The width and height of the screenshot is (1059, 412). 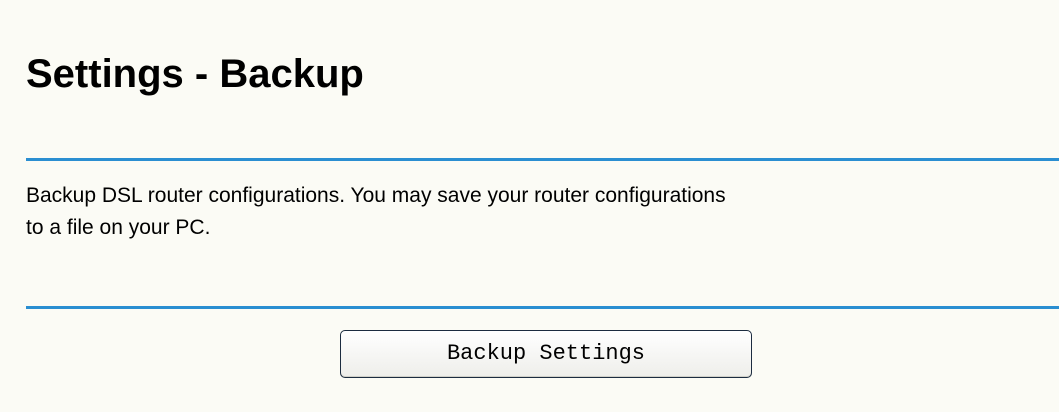 I want to click on top-divider, so click(x=542, y=159).